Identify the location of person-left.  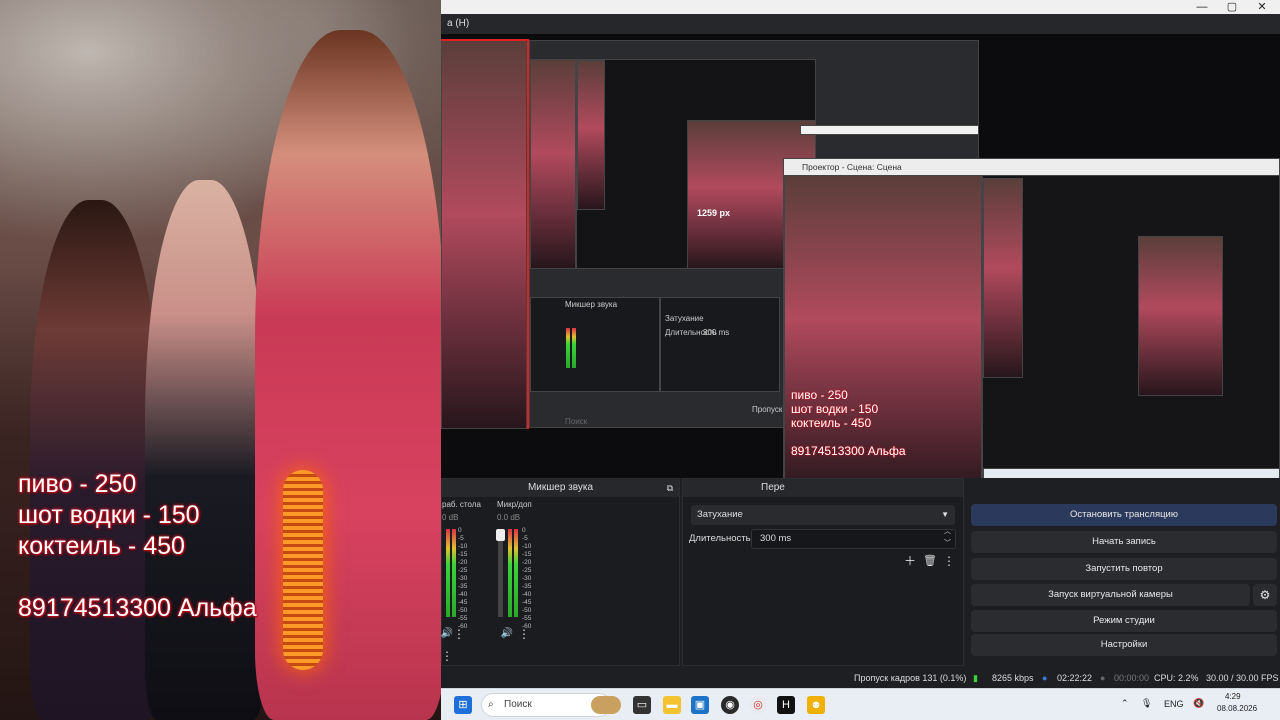
(95, 460).